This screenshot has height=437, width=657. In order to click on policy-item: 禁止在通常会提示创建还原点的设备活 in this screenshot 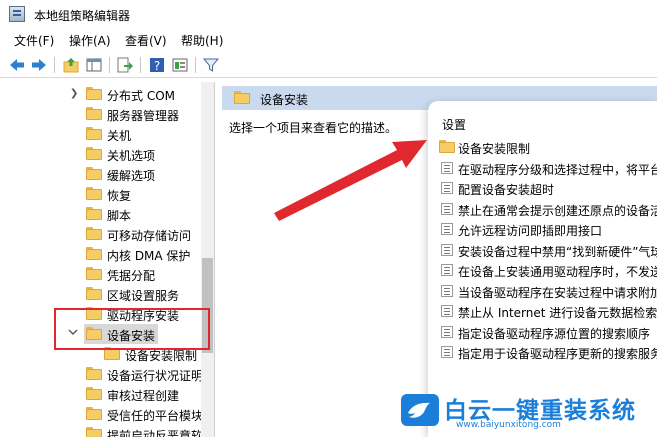, I will do `click(547, 209)`.